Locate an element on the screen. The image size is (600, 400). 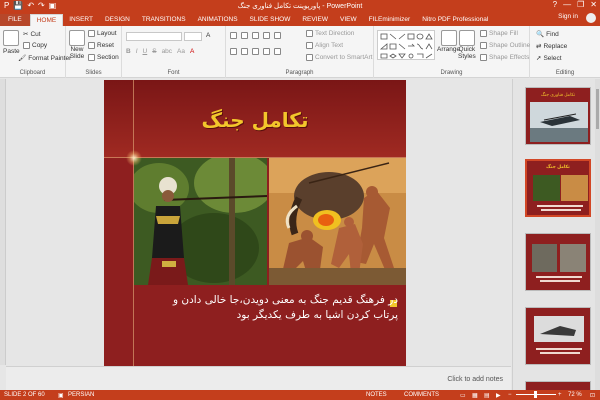
normal-view-icon: ▭ is located at coordinates (463, 395).